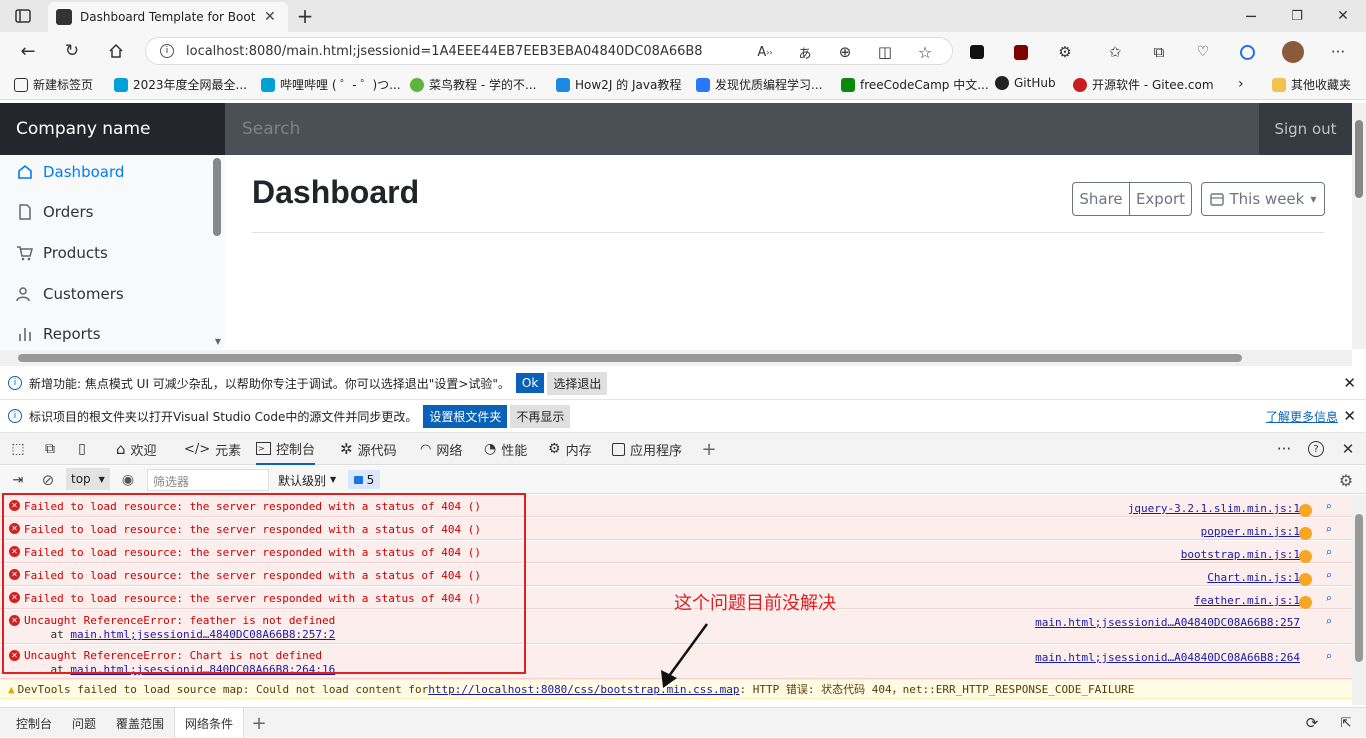 The image size is (1366, 738). What do you see at coordinates (116, 51) in the screenshot?
I see `home-icon` at bounding box center [116, 51].